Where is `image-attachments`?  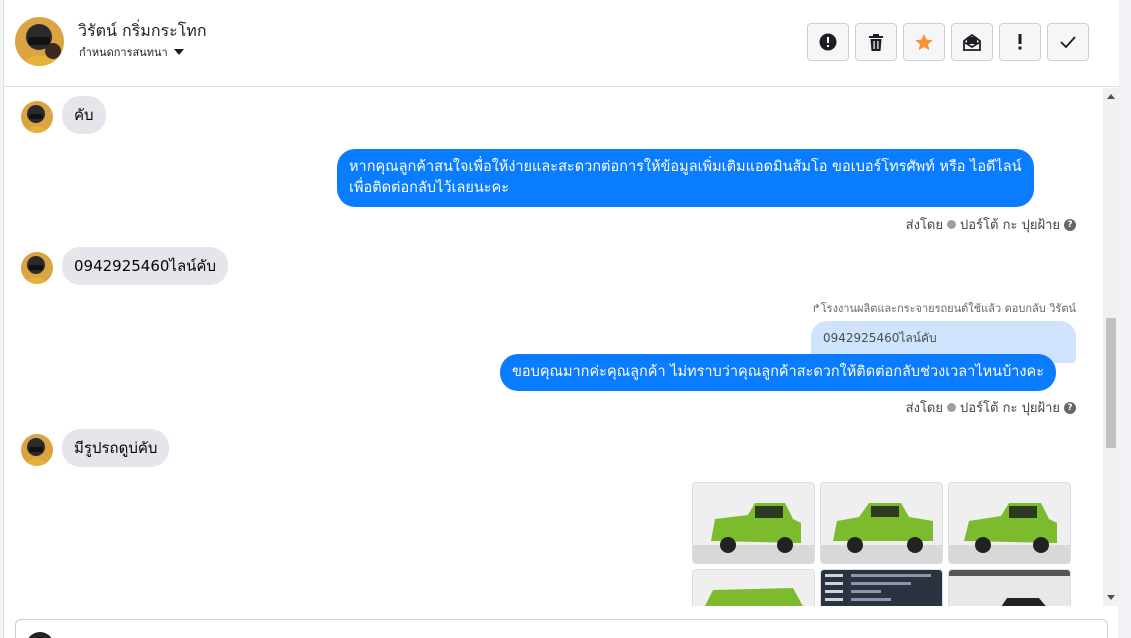
image-attachments is located at coordinates (881, 544).